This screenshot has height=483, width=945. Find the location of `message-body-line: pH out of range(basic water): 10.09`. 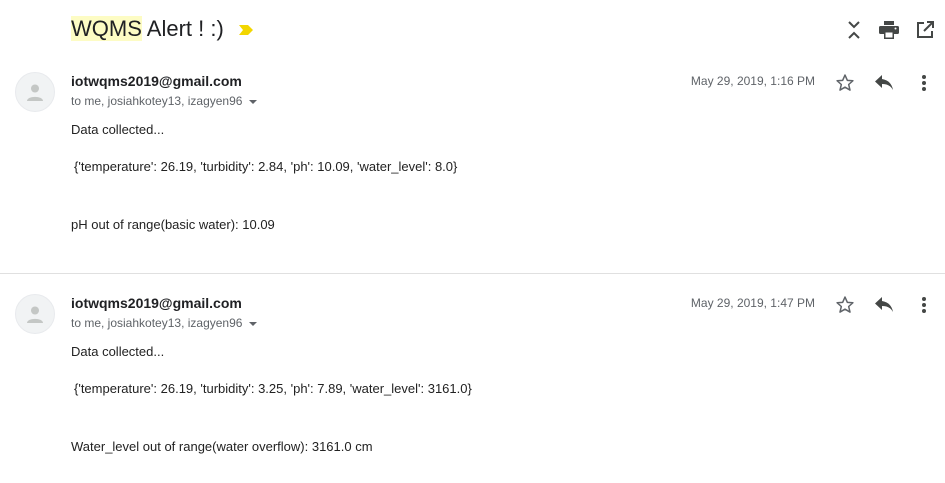

message-body-line: pH out of range(basic water): 10.09 is located at coordinates (173, 224).